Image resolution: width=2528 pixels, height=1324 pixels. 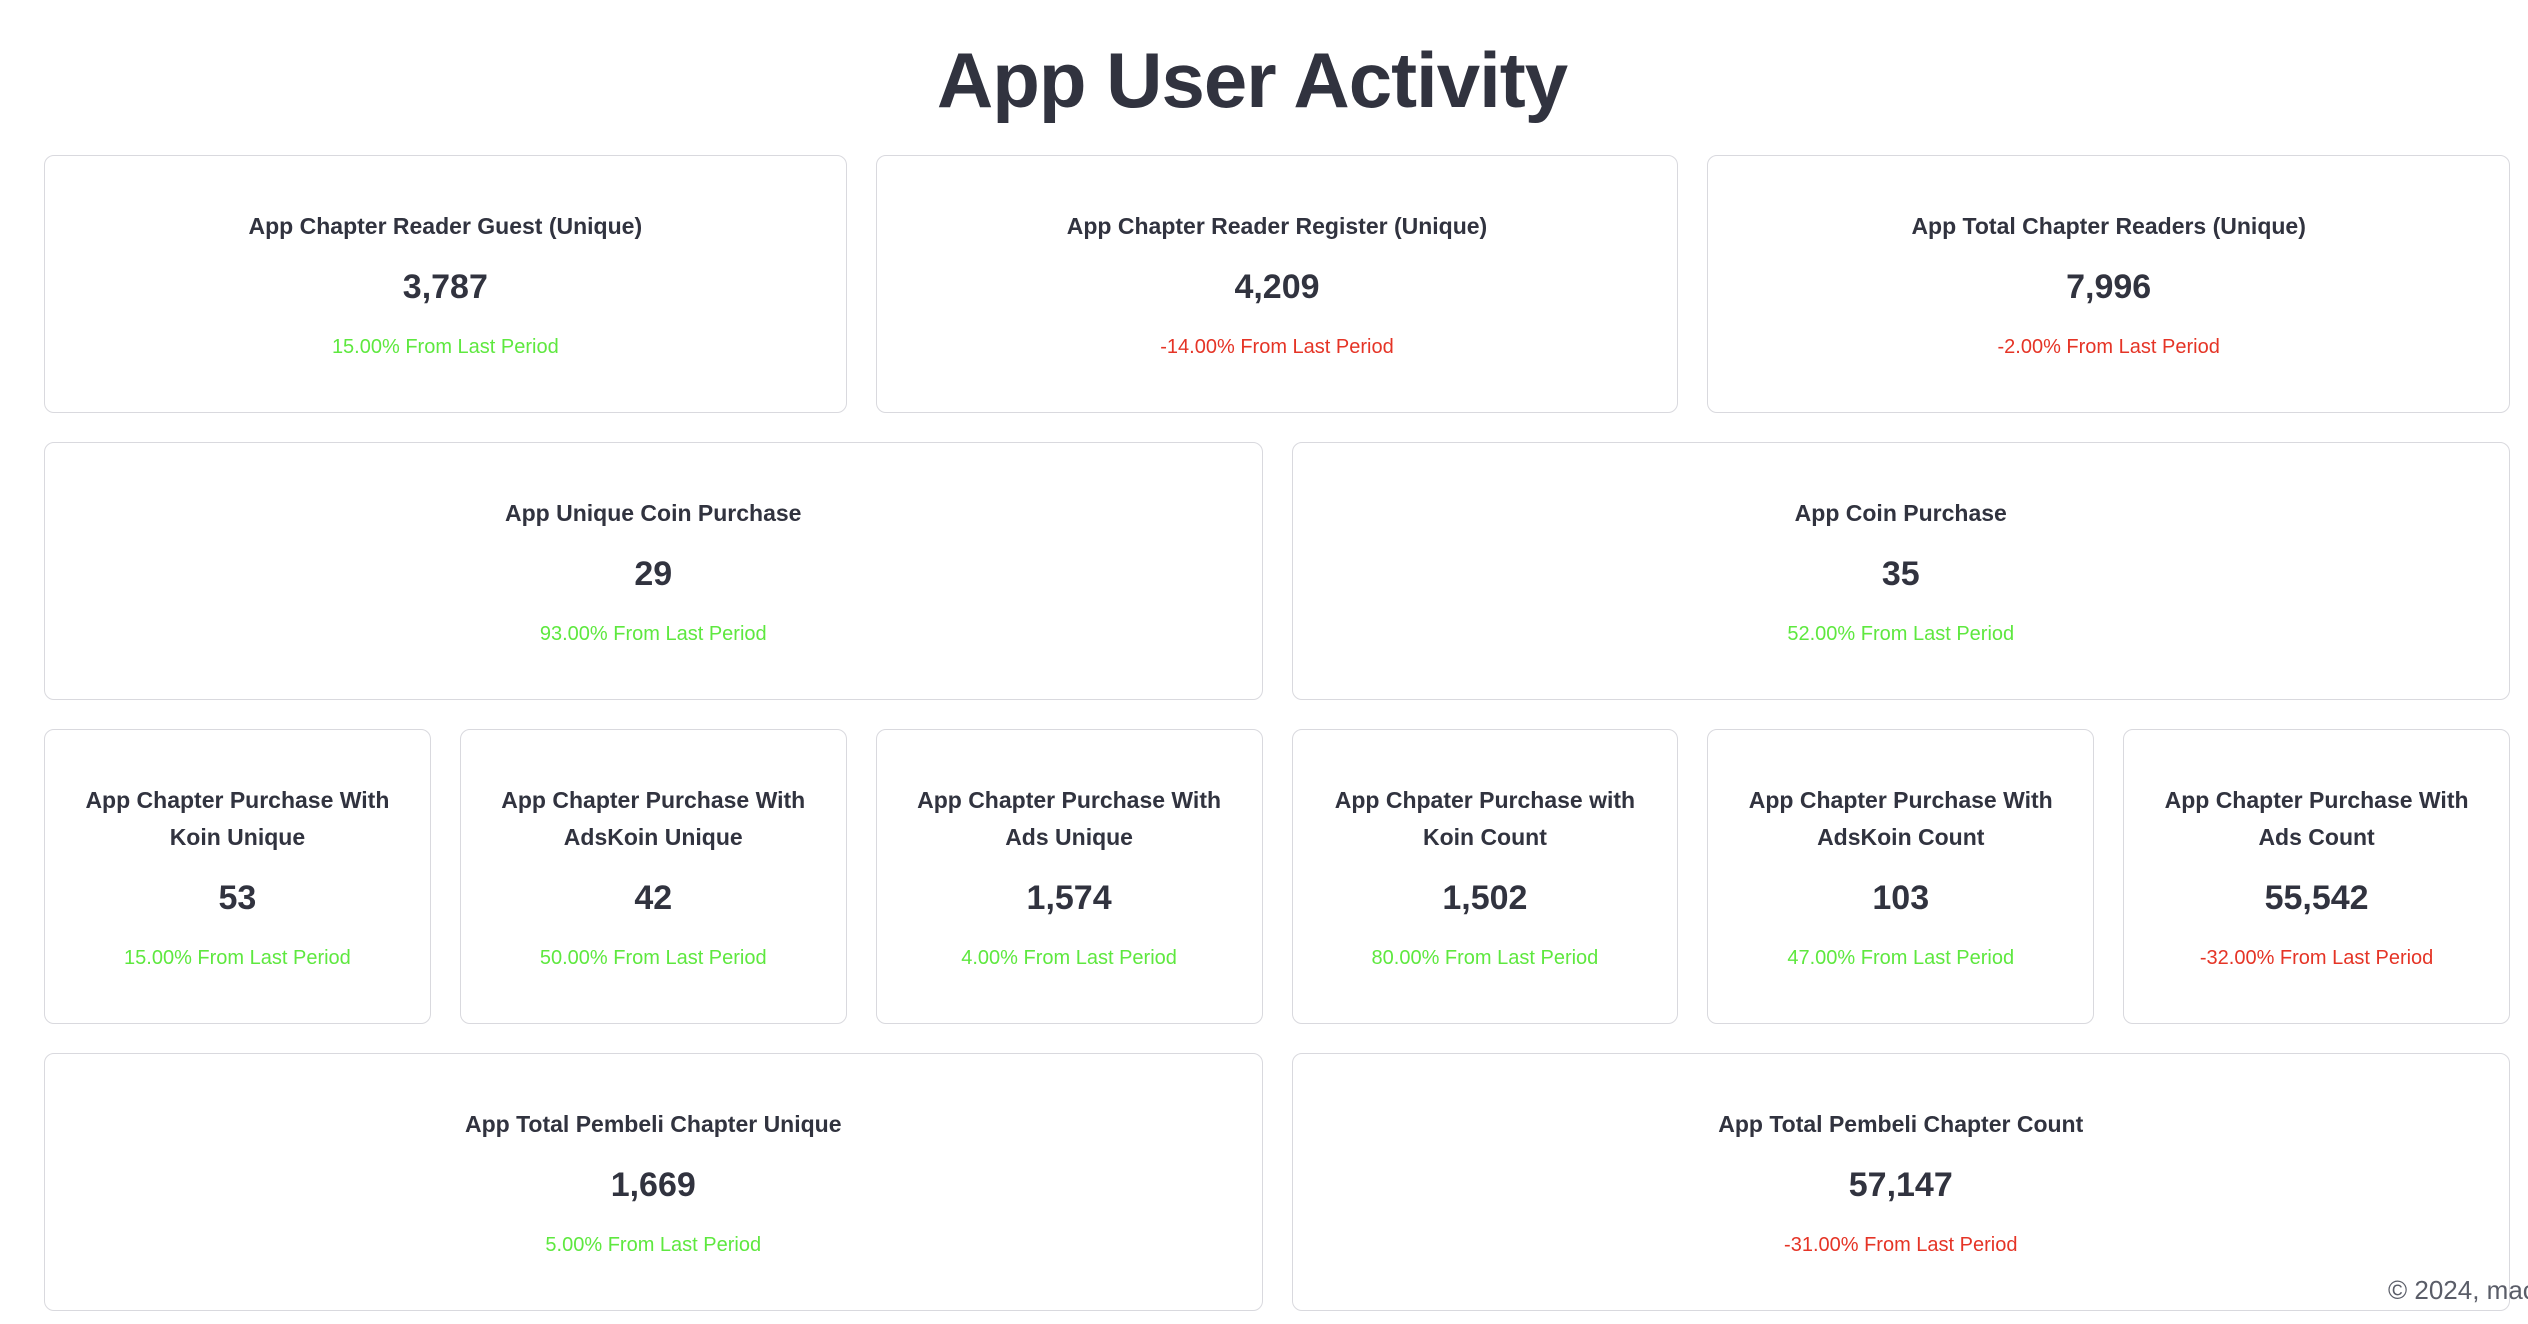 What do you see at coordinates (1900, 818) in the screenshot?
I see `metric-title: App Chapter Purchase With AdsKoin Count` at bounding box center [1900, 818].